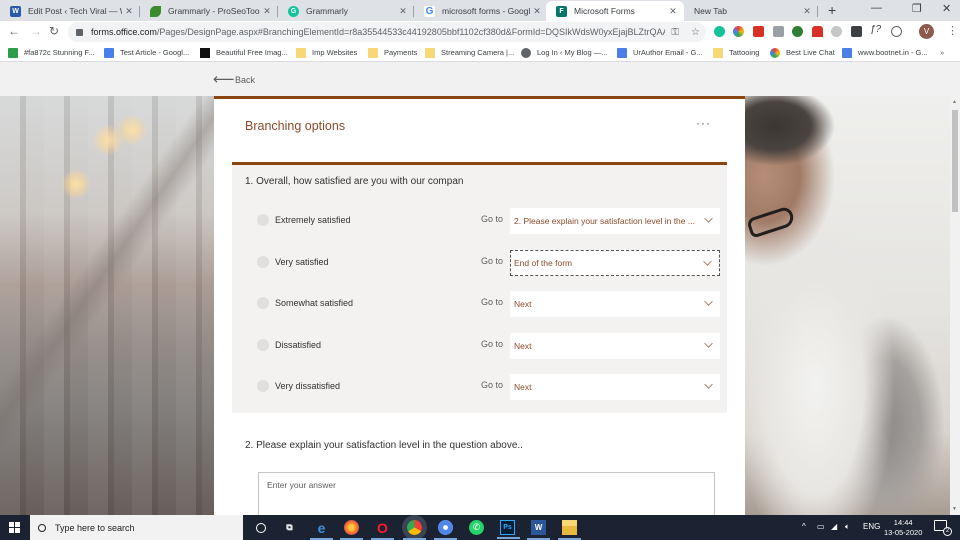  I want to click on wordpress-icon: W, so click(15, 11).